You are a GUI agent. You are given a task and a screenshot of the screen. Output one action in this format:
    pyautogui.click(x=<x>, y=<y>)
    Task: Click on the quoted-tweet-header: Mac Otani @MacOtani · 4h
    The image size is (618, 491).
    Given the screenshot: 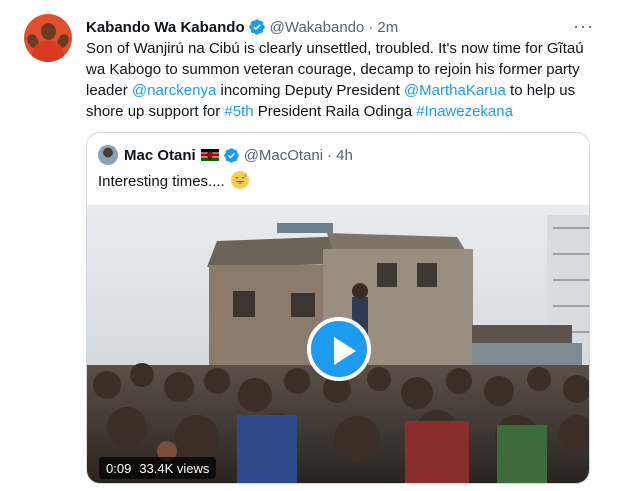 What is the action you would take?
    pyautogui.click(x=225, y=155)
    